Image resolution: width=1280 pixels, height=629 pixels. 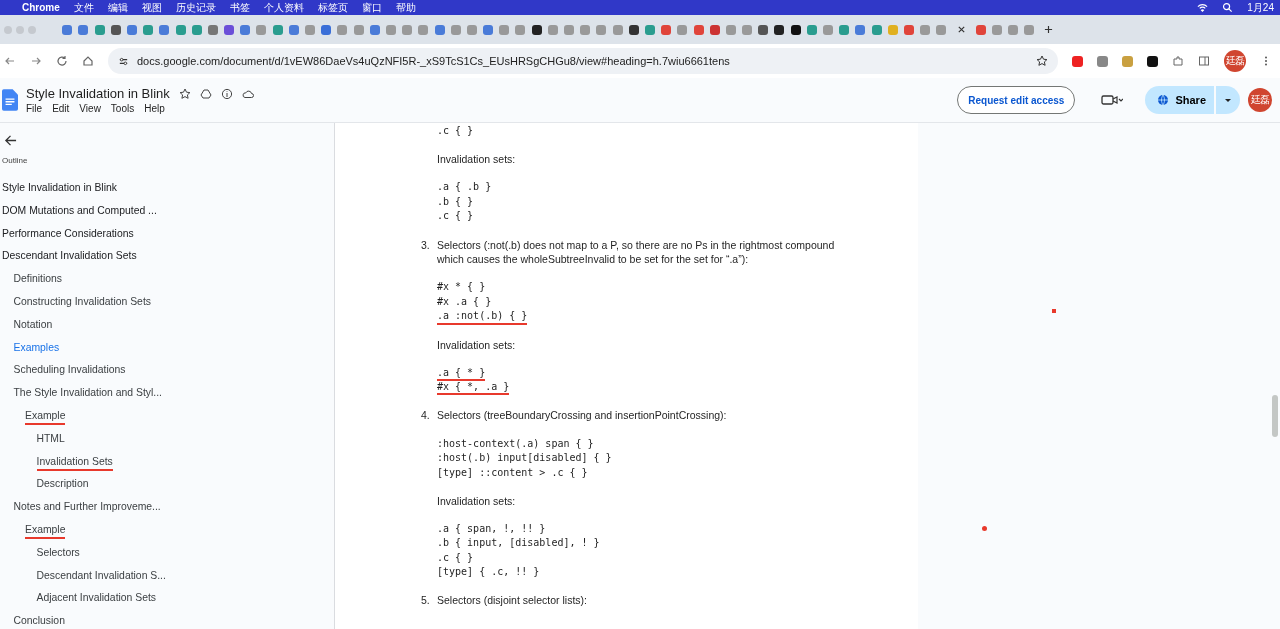 I want to click on outline-item: Style Invalidation in Blink, so click(x=59, y=189).